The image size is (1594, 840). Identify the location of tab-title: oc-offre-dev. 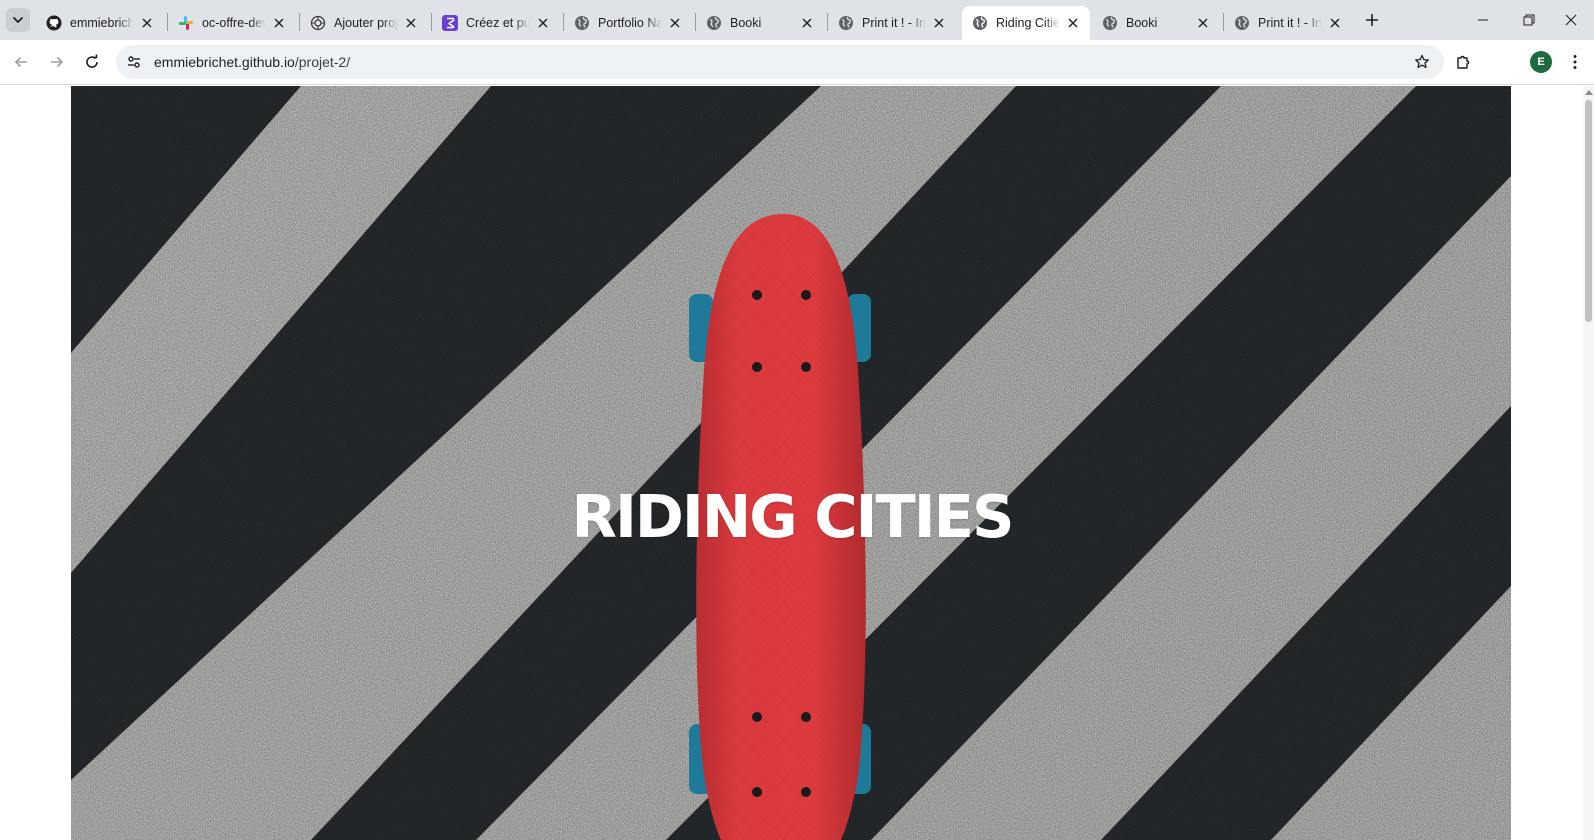
(234, 23).